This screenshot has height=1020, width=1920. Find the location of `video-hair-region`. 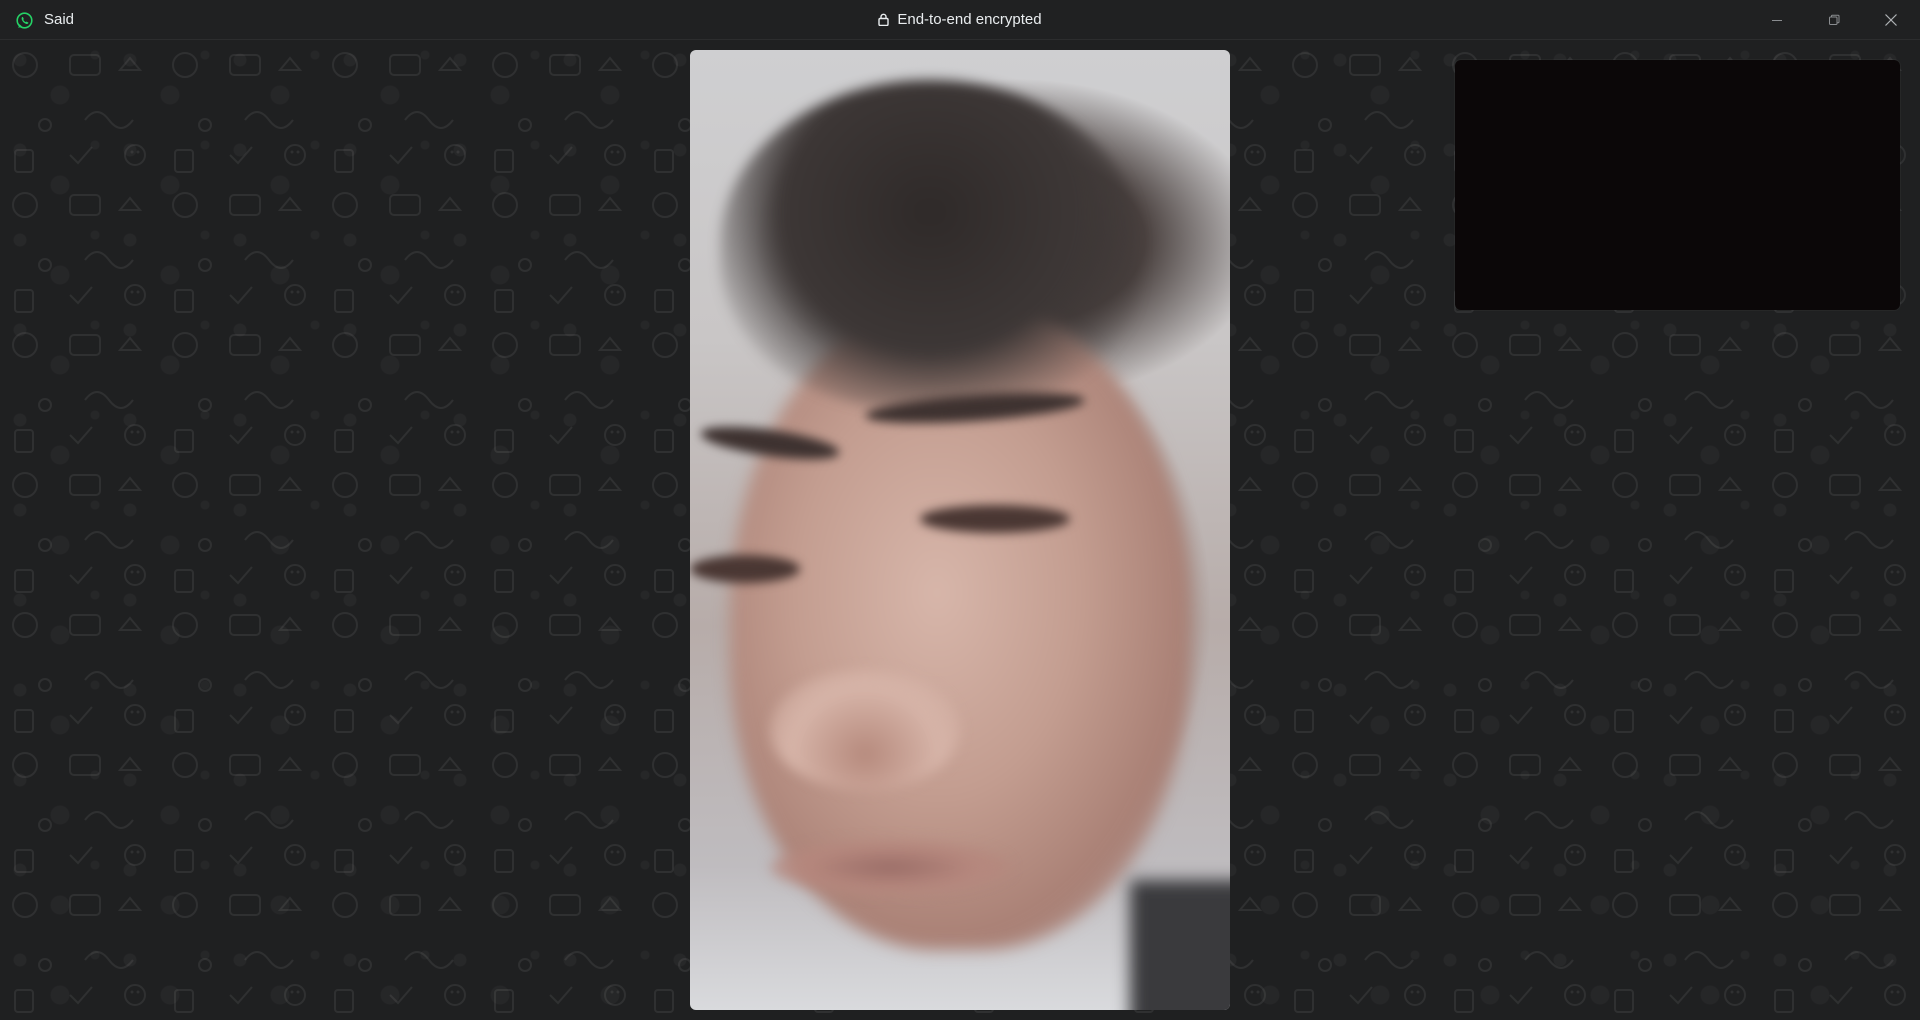

video-hair-region is located at coordinates (930, 245).